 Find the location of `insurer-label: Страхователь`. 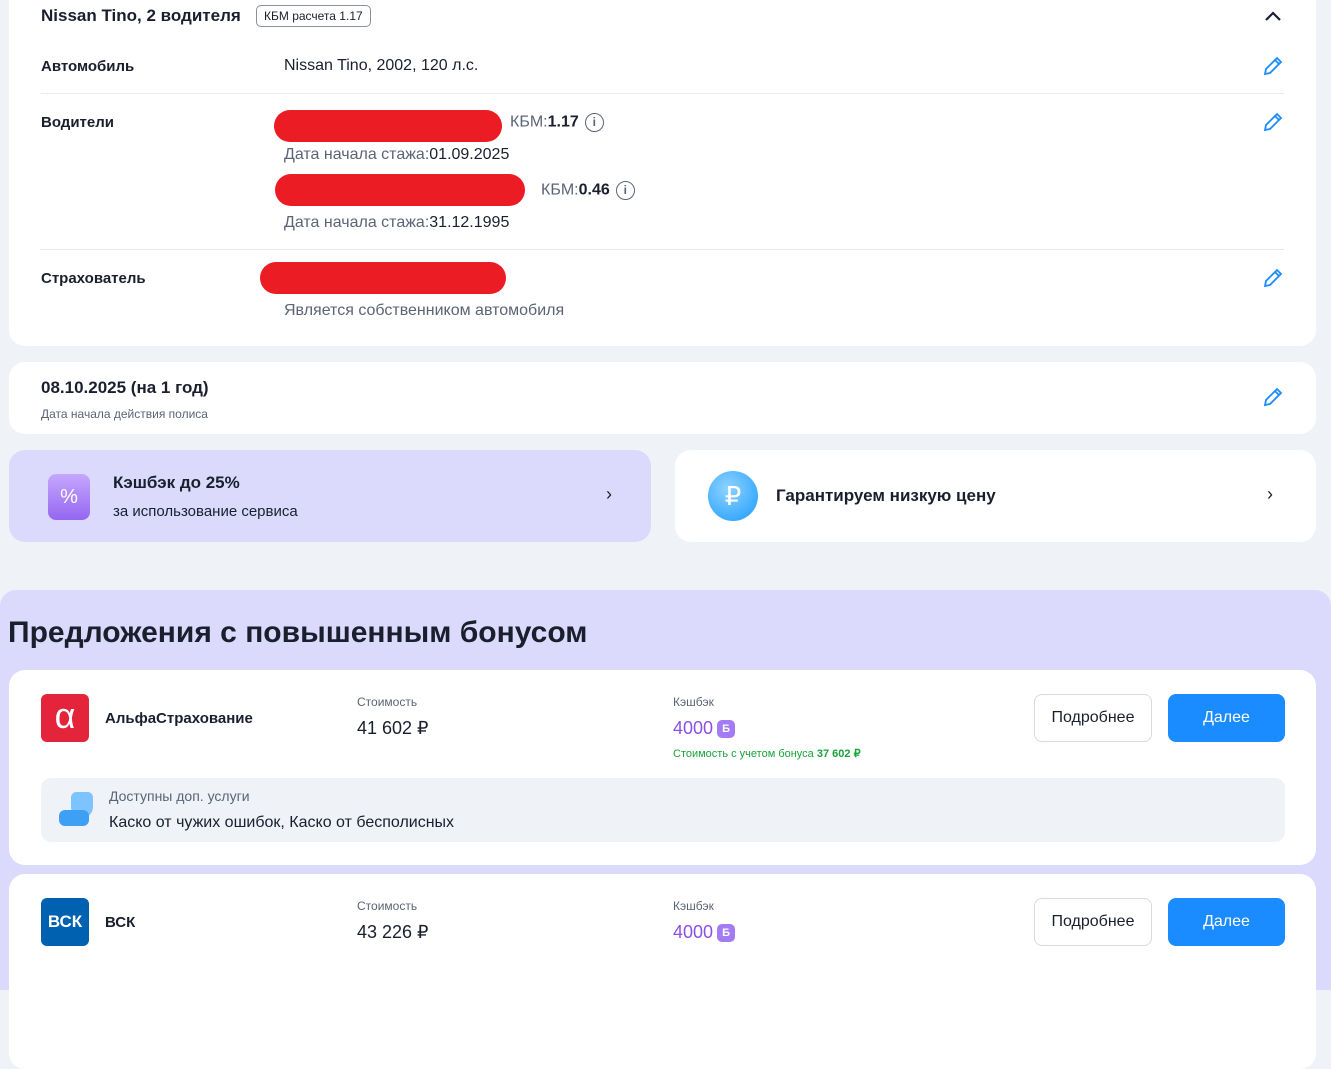

insurer-label: Страхователь is located at coordinates (93, 278).